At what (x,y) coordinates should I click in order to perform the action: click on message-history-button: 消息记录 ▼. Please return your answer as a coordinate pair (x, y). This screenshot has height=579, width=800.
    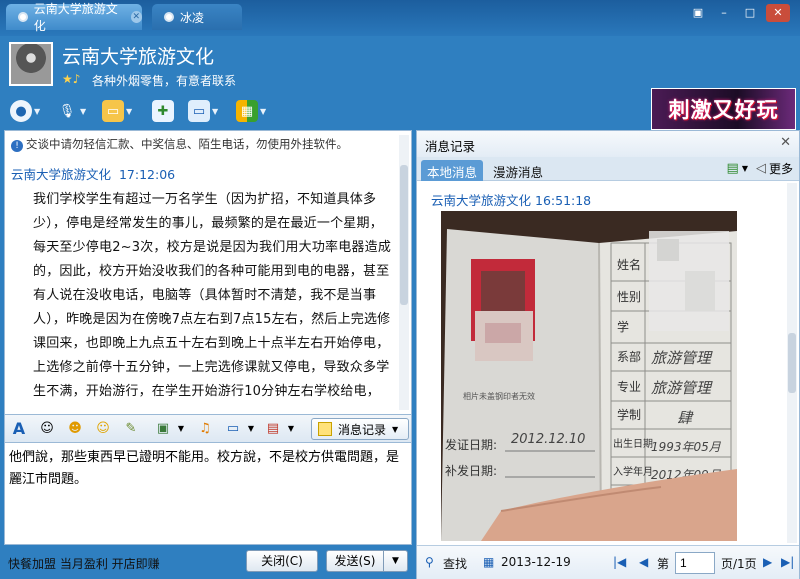
    Looking at the image, I should click on (360, 429).